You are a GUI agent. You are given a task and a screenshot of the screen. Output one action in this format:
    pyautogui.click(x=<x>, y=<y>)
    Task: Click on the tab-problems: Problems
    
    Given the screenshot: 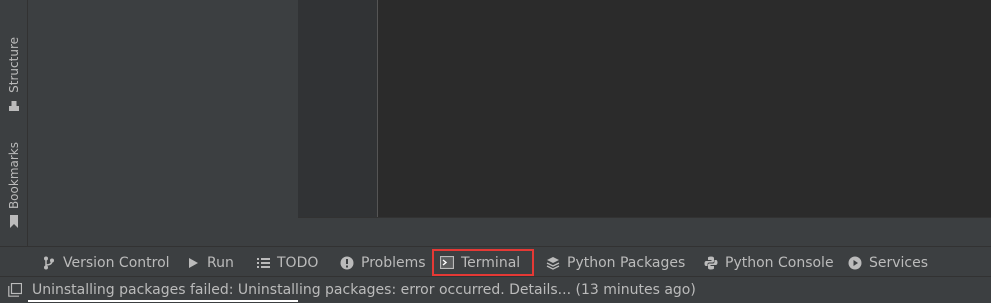 What is the action you would take?
    pyautogui.click(x=383, y=262)
    